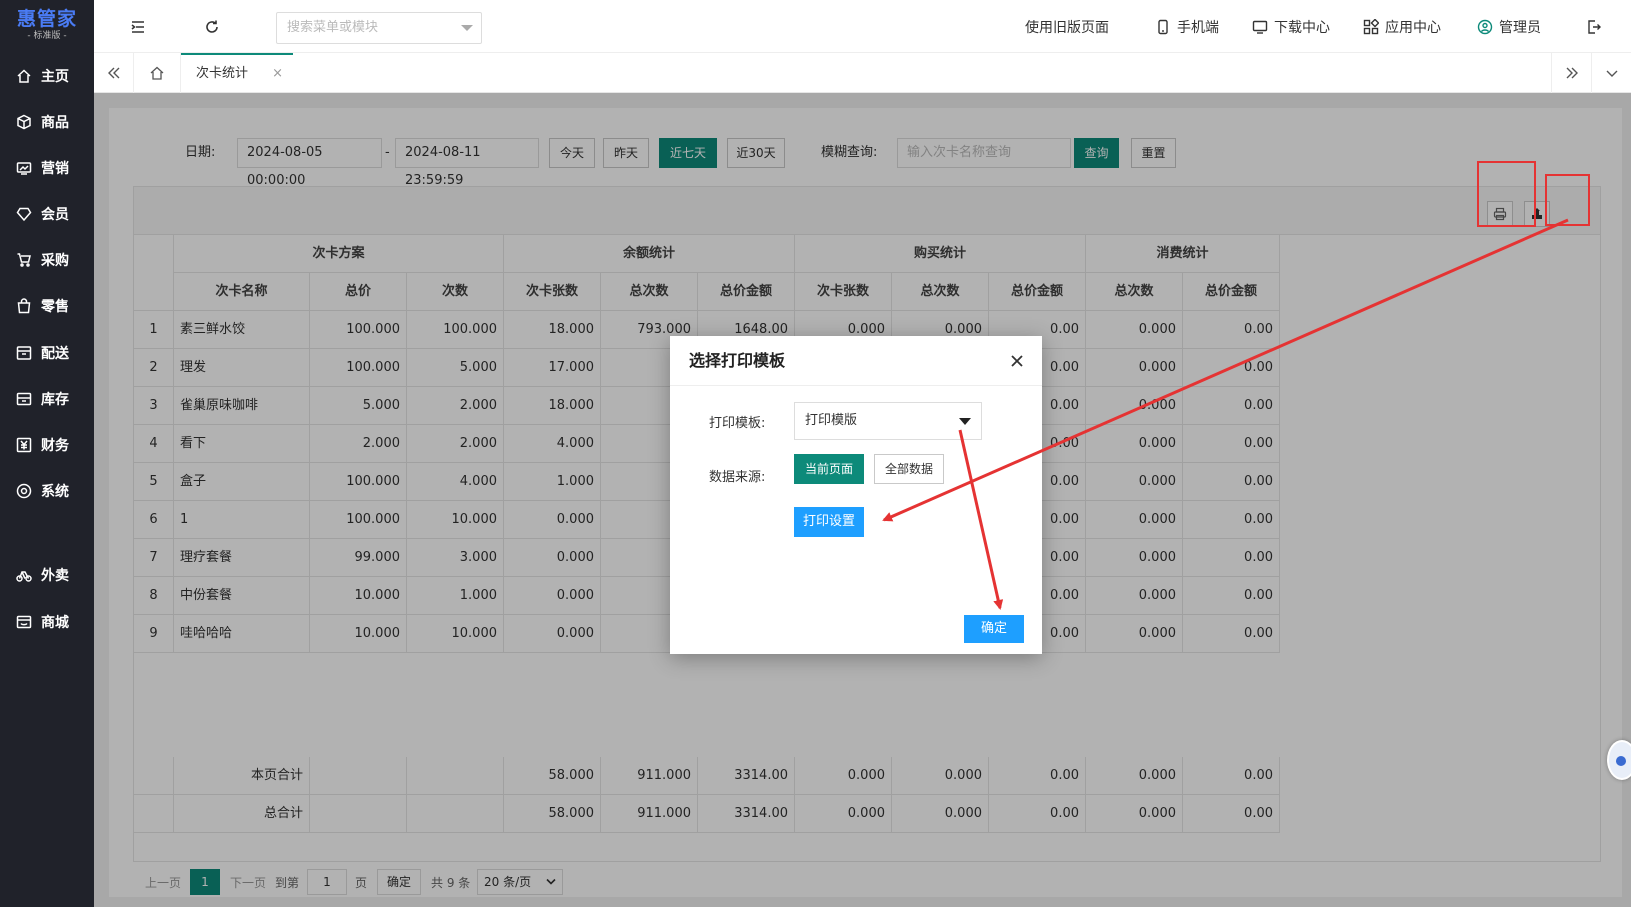 The image size is (1631, 907). I want to click on old-page-label: 使用旧版页面, so click(1067, 28).